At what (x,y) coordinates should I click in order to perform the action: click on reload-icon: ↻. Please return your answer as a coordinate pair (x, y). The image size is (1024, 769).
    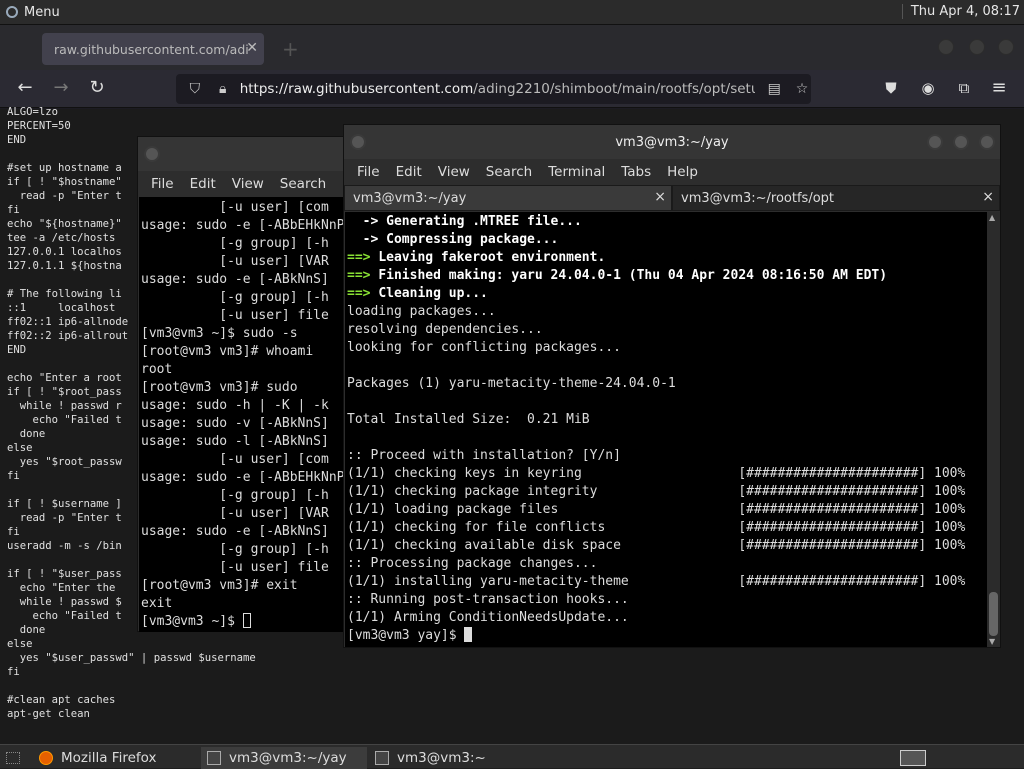
    Looking at the image, I should click on (97, 88).